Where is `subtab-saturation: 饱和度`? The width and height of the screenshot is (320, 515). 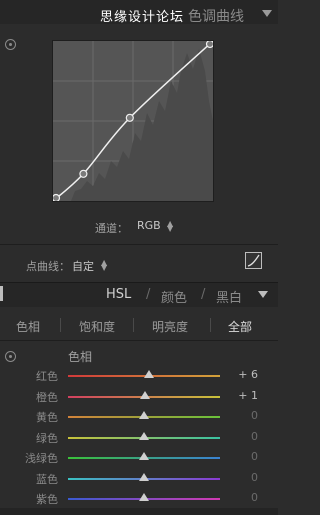
subtab-saturation: 饱和度 is located at coordinates (97, 326).